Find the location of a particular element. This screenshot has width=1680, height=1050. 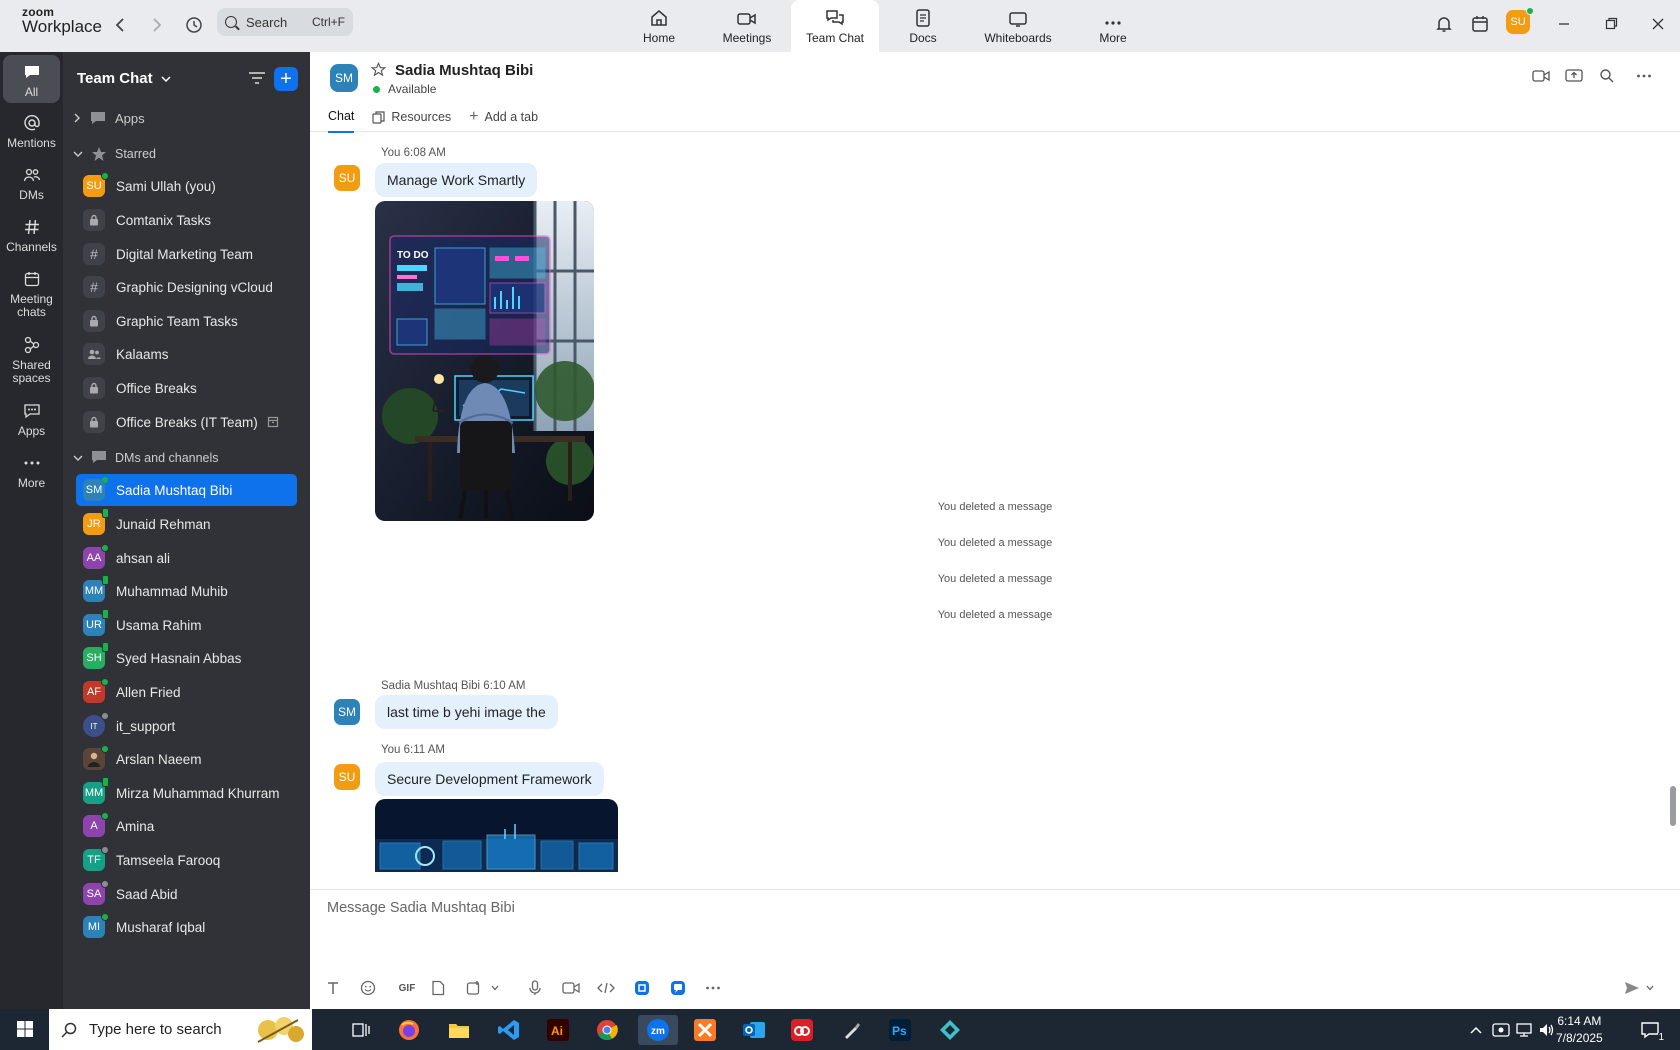

task-view-icon is located at coordinates (361, 1030).